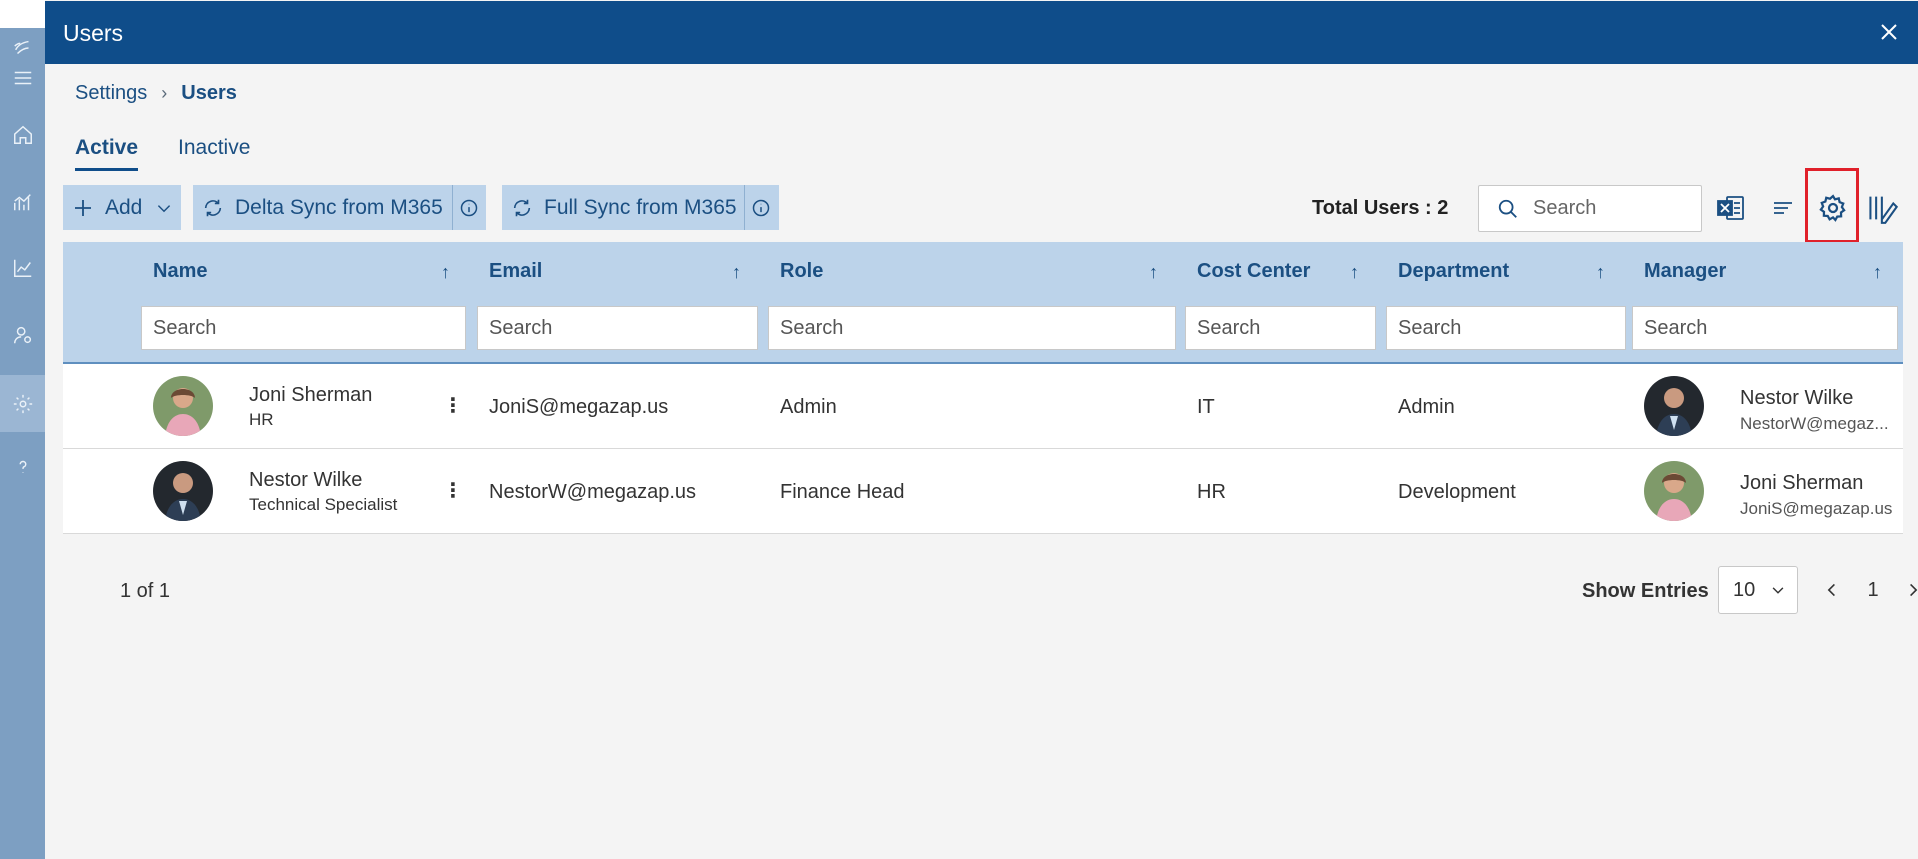 The image size is (1918, 859). Describe the element at coordinates (22, 467) in the screenshot. I see `help-icon` at that location.